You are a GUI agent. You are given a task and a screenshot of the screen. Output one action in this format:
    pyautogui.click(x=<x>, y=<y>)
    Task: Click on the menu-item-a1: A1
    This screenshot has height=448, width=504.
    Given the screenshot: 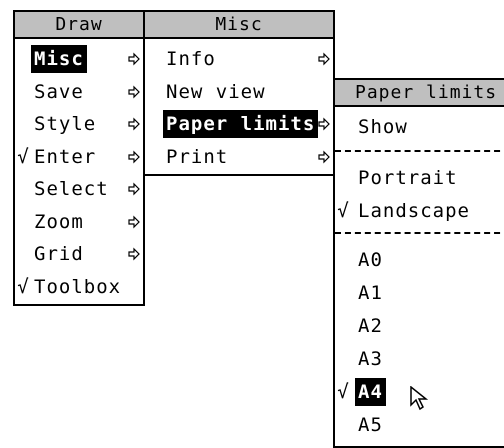 What is the action you would take?
    pyautogui.click(x=419, y=293)
    